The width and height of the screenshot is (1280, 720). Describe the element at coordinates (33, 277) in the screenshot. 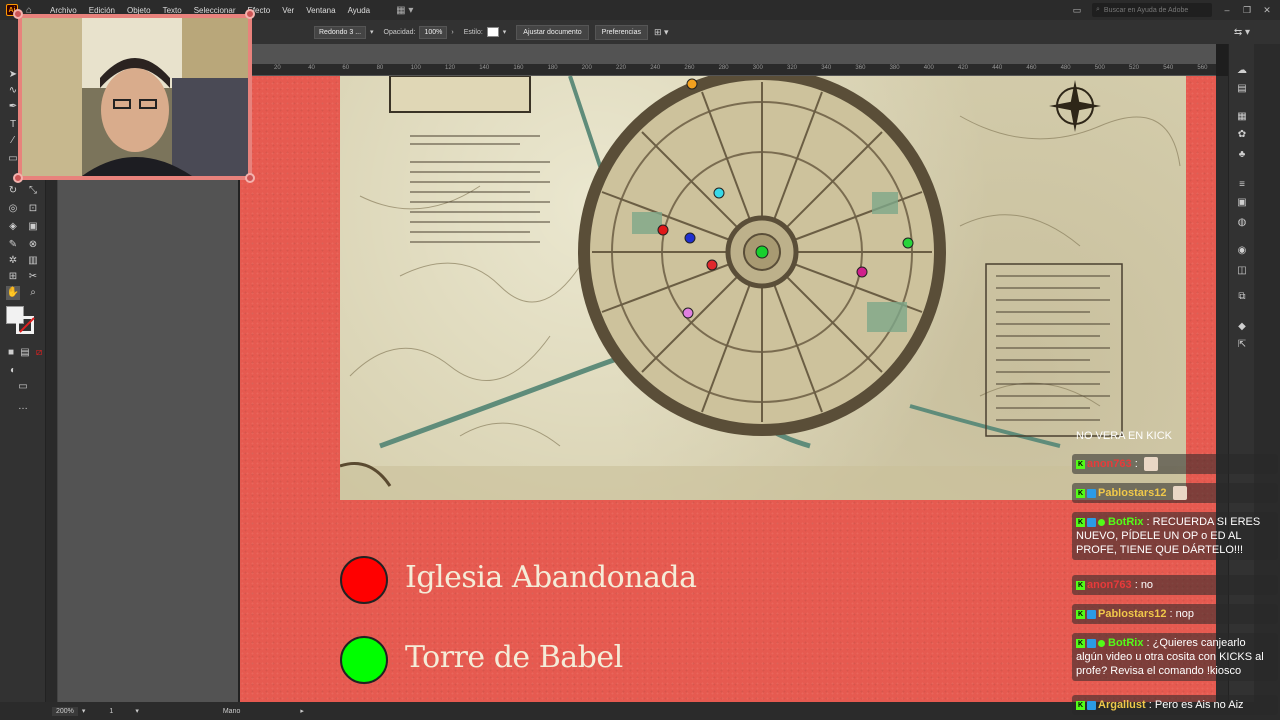

I see `slice-tool-icon: ✂` at that location.